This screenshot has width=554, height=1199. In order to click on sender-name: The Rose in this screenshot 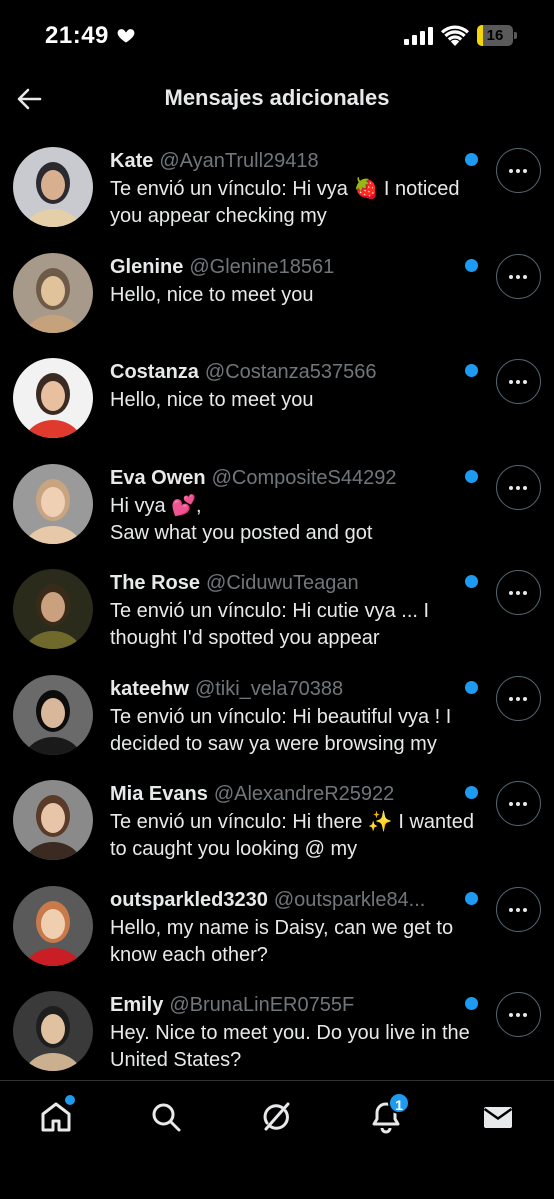, I will do `click(155, 583)`.